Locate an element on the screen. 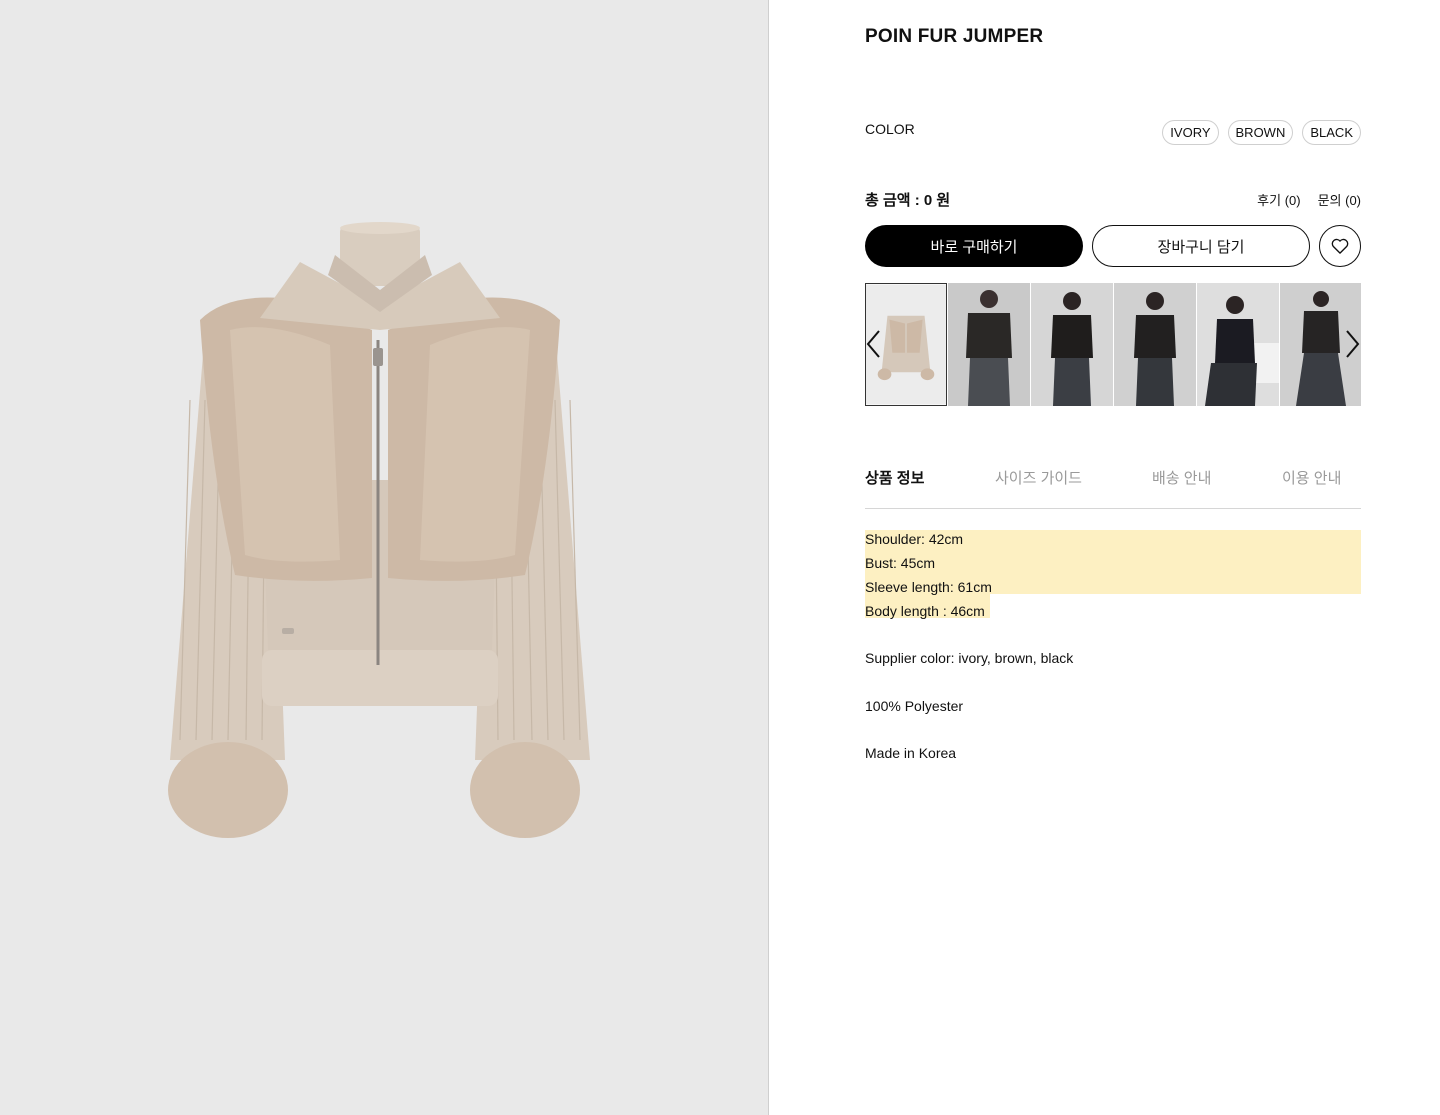 The height and width of the screenshot is (1115, 1440). reviews-link: 후기 (0) is located at coordinates (1278, 199).